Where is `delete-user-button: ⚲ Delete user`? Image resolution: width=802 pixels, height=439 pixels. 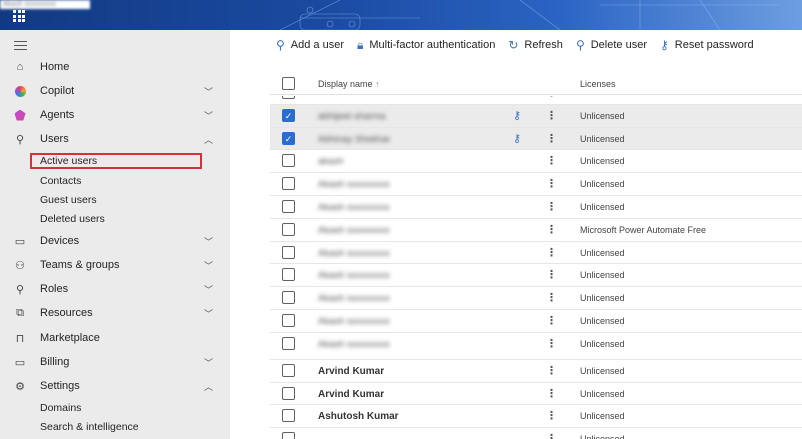
delete-user-button: ⚲ Delete user is located at coordinates (611, 45).